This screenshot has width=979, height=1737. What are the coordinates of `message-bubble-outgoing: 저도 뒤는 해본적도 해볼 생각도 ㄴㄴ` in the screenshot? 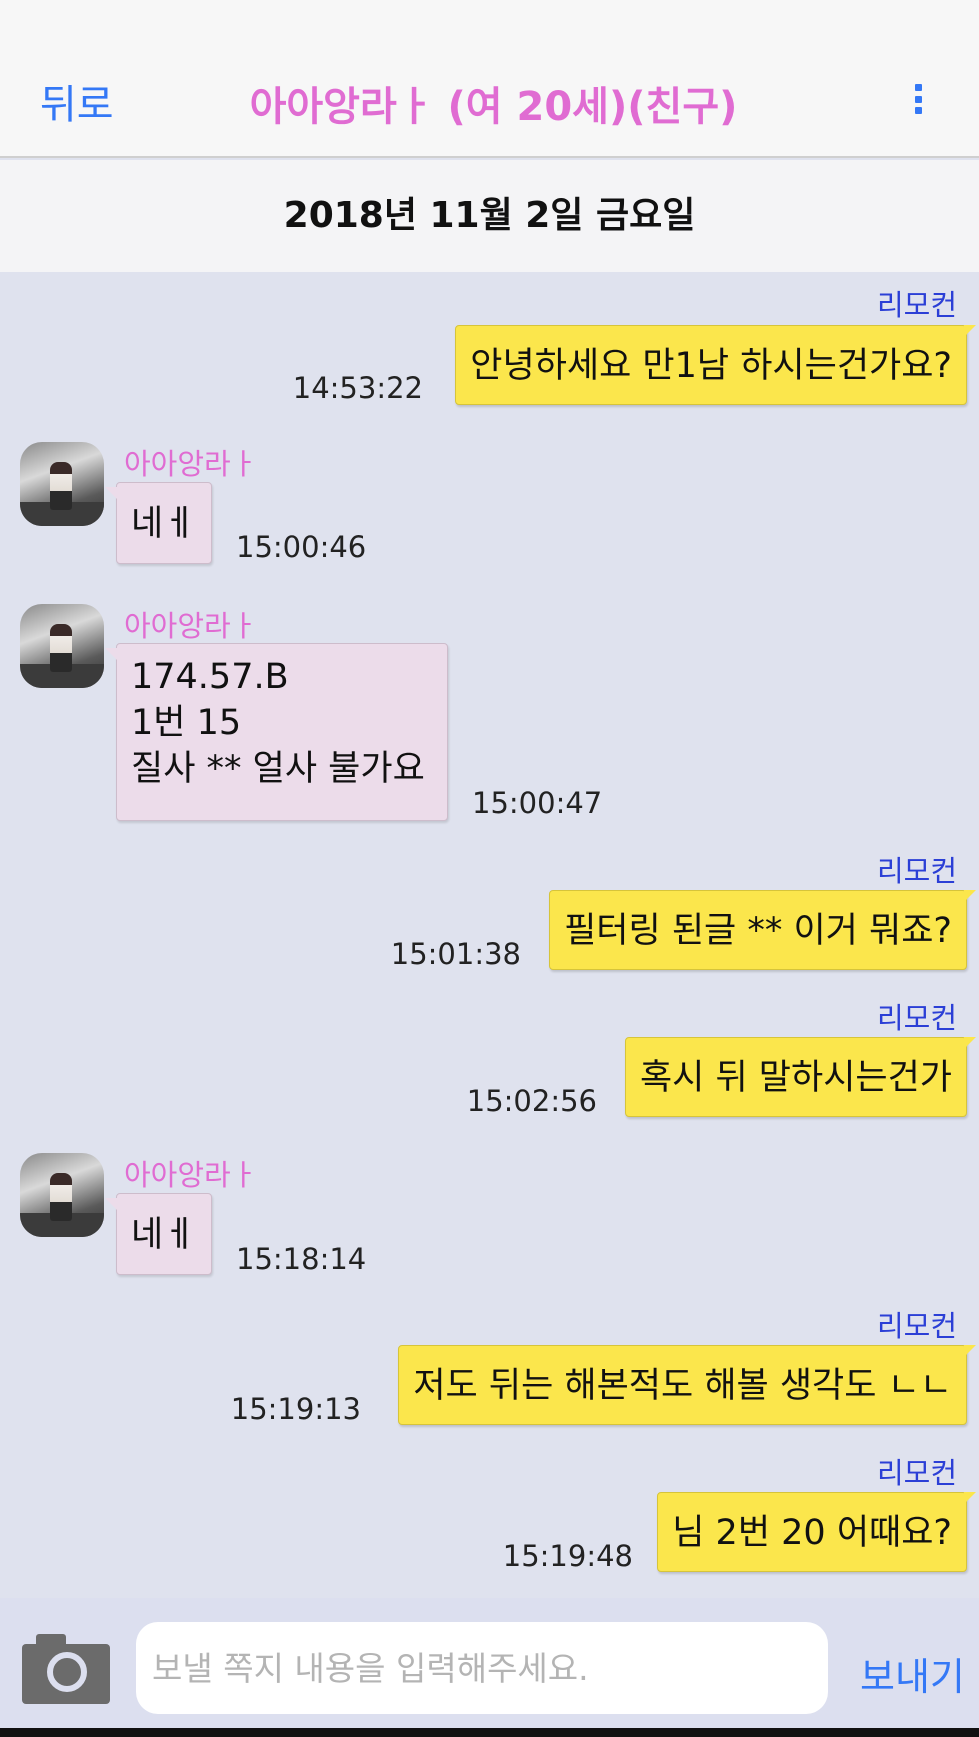 It's located at (687, 1385).